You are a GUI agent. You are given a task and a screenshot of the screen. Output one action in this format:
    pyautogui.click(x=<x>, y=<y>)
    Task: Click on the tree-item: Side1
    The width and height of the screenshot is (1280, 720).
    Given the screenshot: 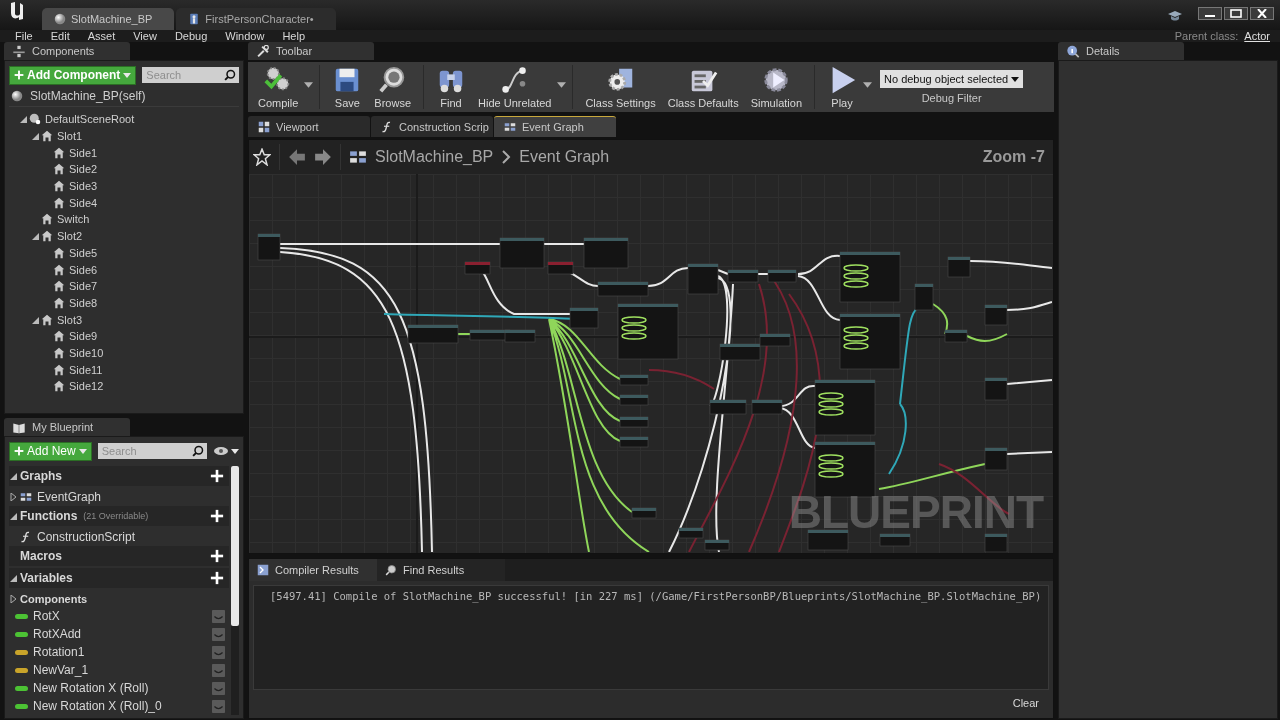 What is the action you would take?
    pyautogui.click(x=124, y=153)
    